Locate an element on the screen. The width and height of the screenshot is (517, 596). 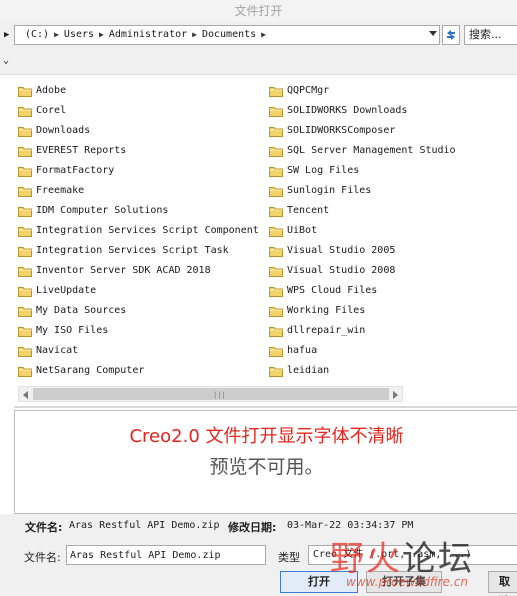
address-bar: (C:) ▶ Users ▶ Administrator ▶ Documents ▶ is located at coordinates (227, 35).